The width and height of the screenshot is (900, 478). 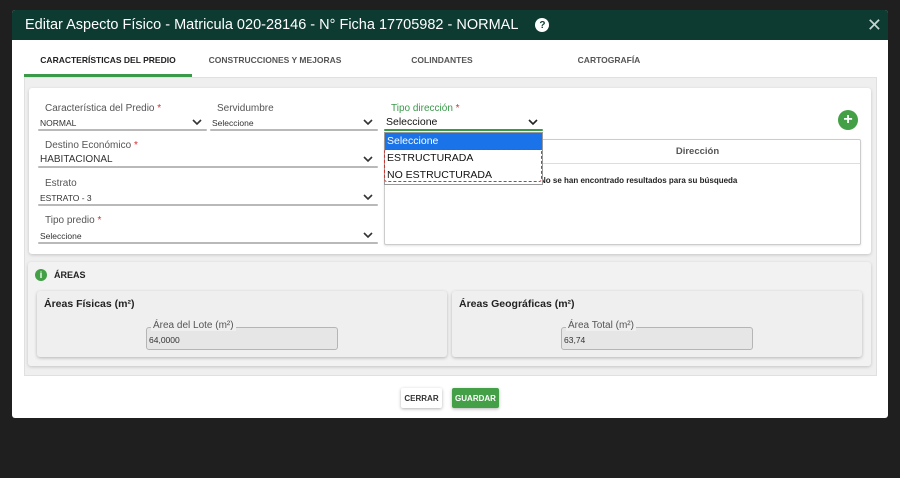 I want to click on tipo-predio-value: Seleccione, so click(x=61, y=236).